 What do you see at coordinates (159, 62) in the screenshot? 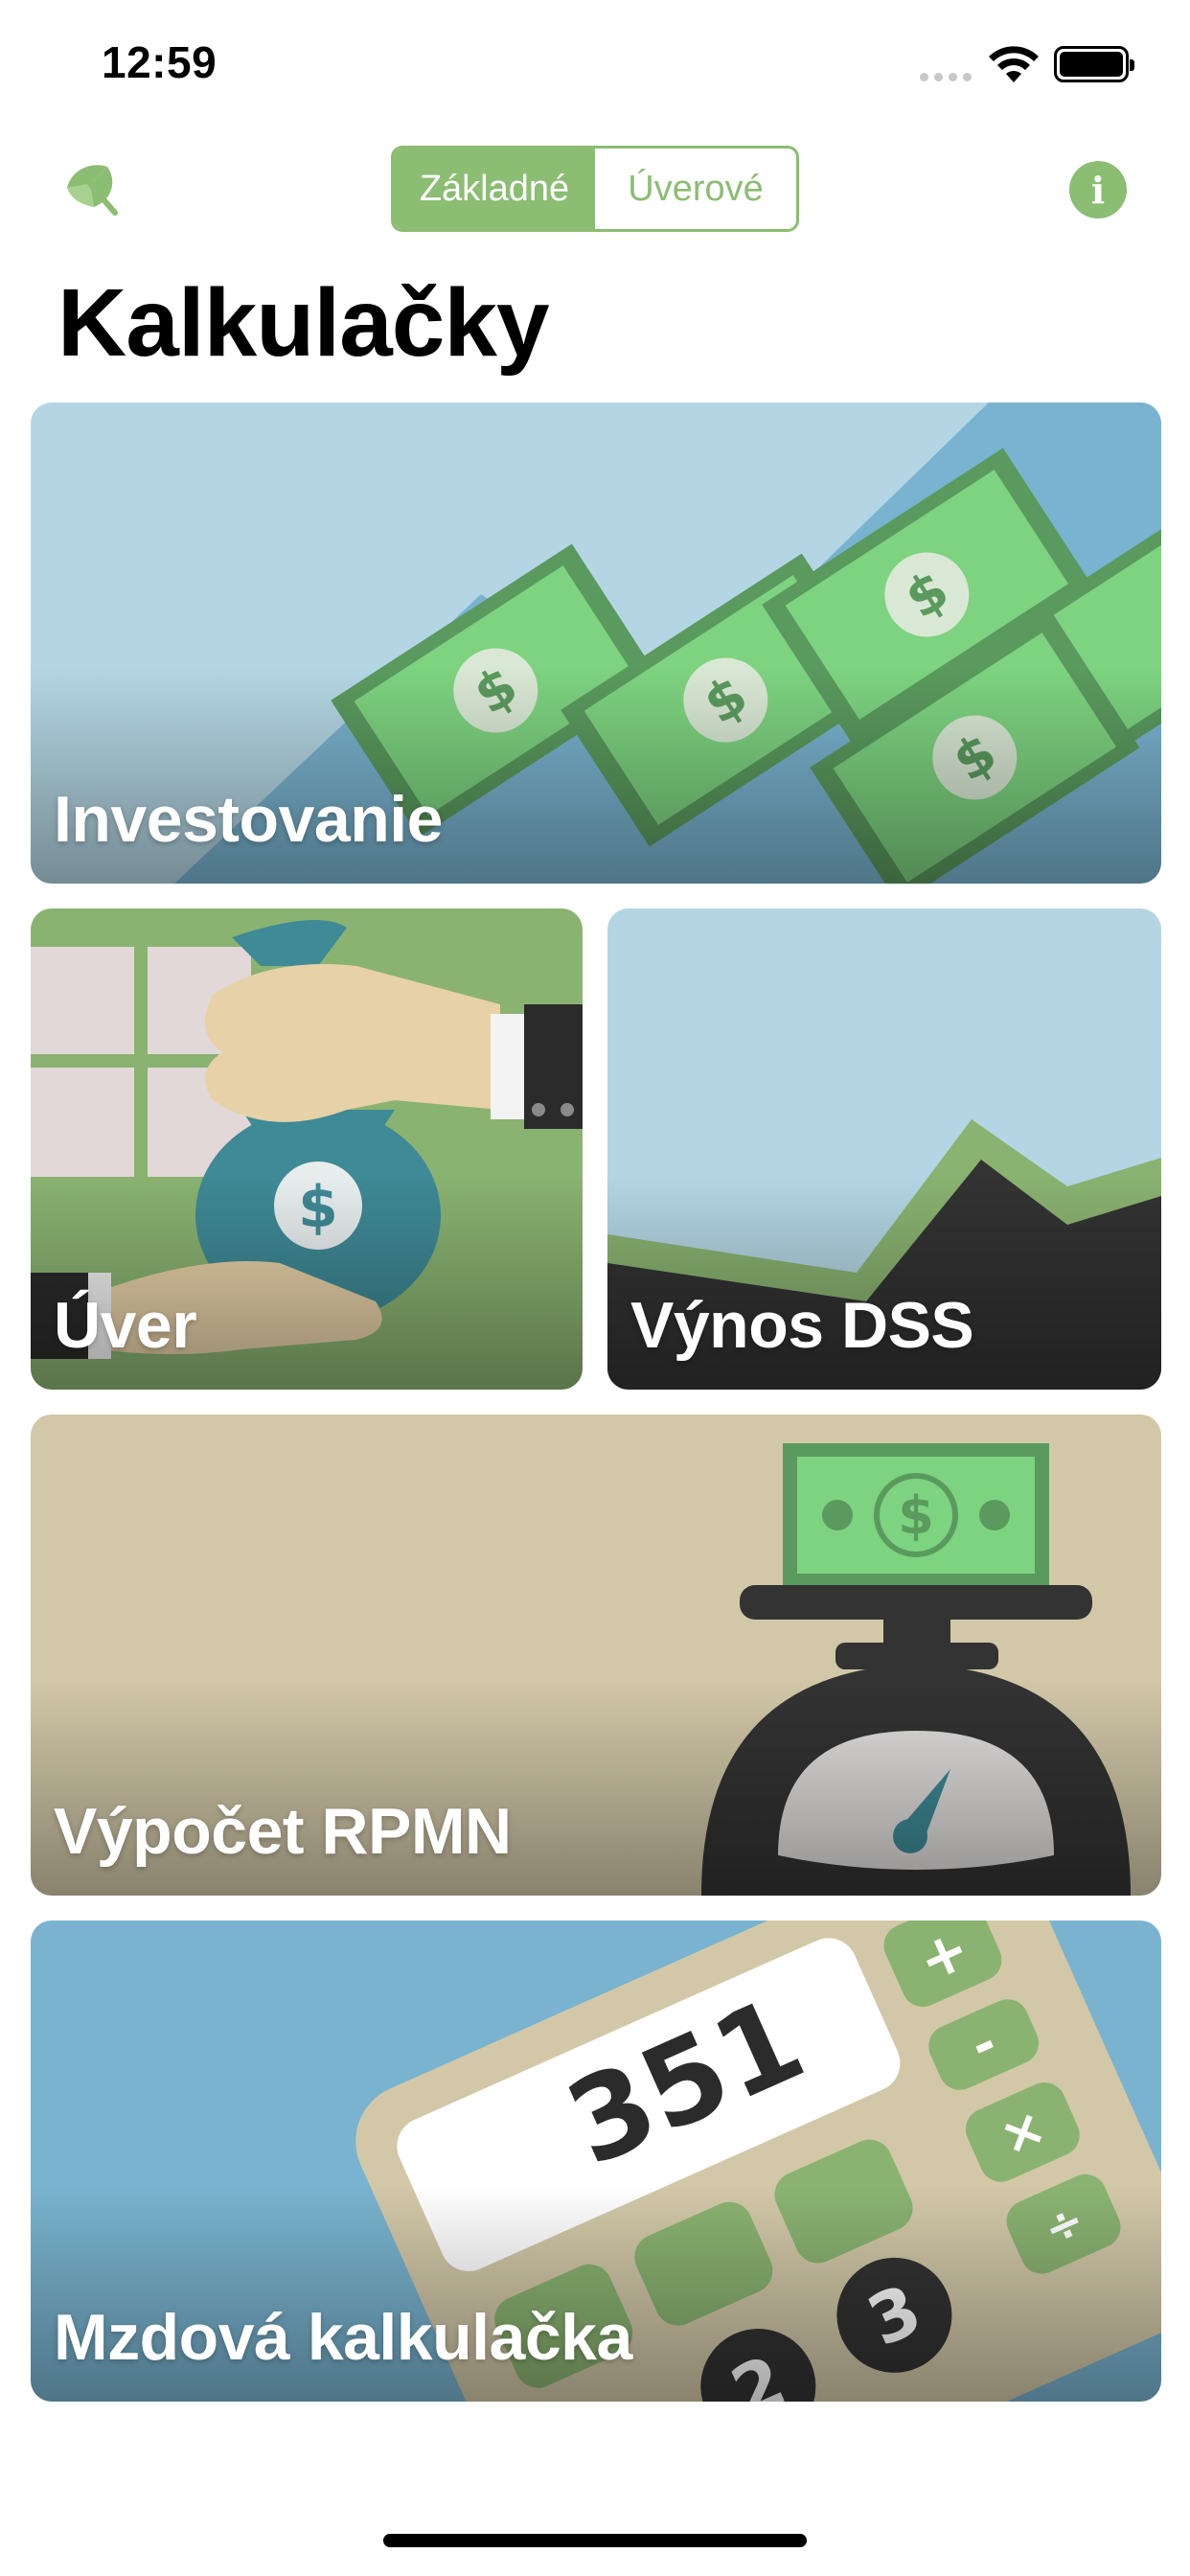
I see `status-time: 12:59` at bounding box center [159, 62].